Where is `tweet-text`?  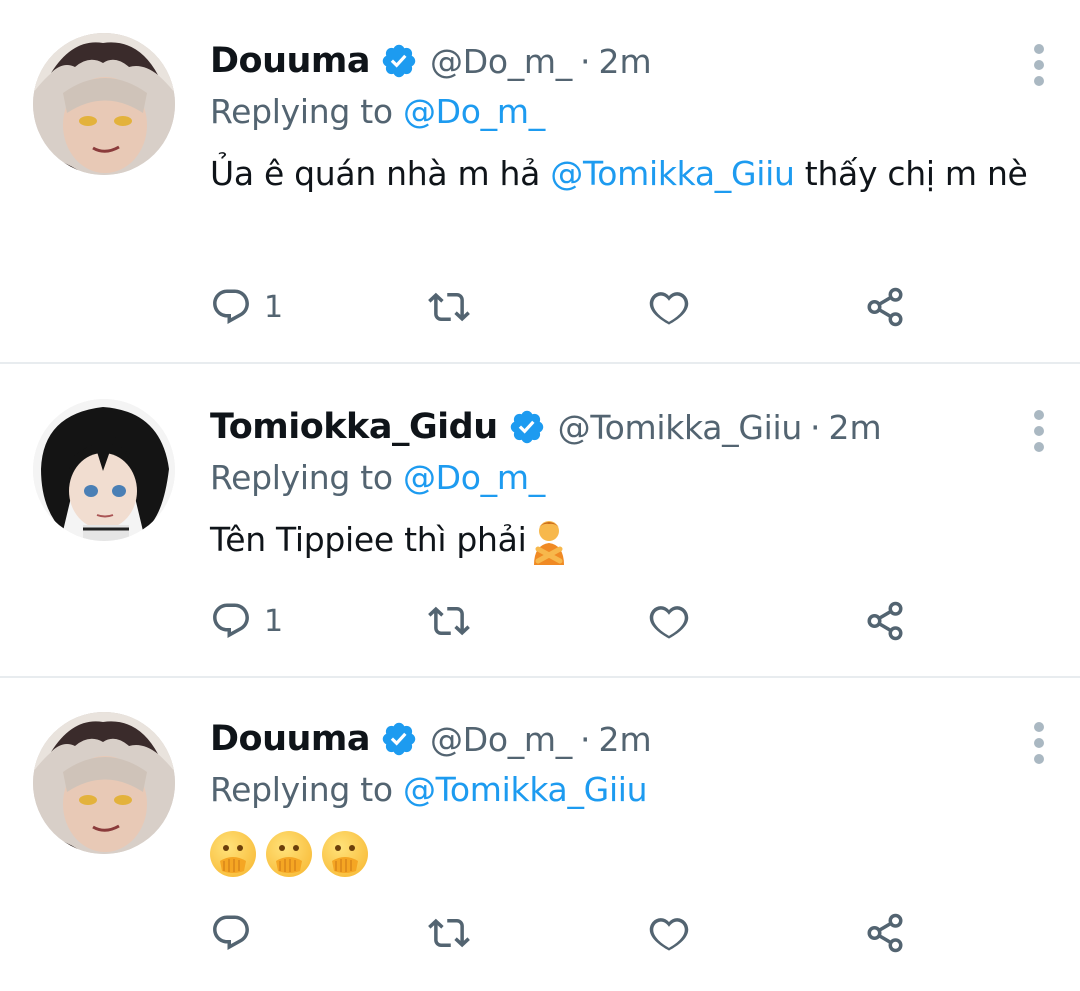
tweet-text is located at coordinates (635, 852).